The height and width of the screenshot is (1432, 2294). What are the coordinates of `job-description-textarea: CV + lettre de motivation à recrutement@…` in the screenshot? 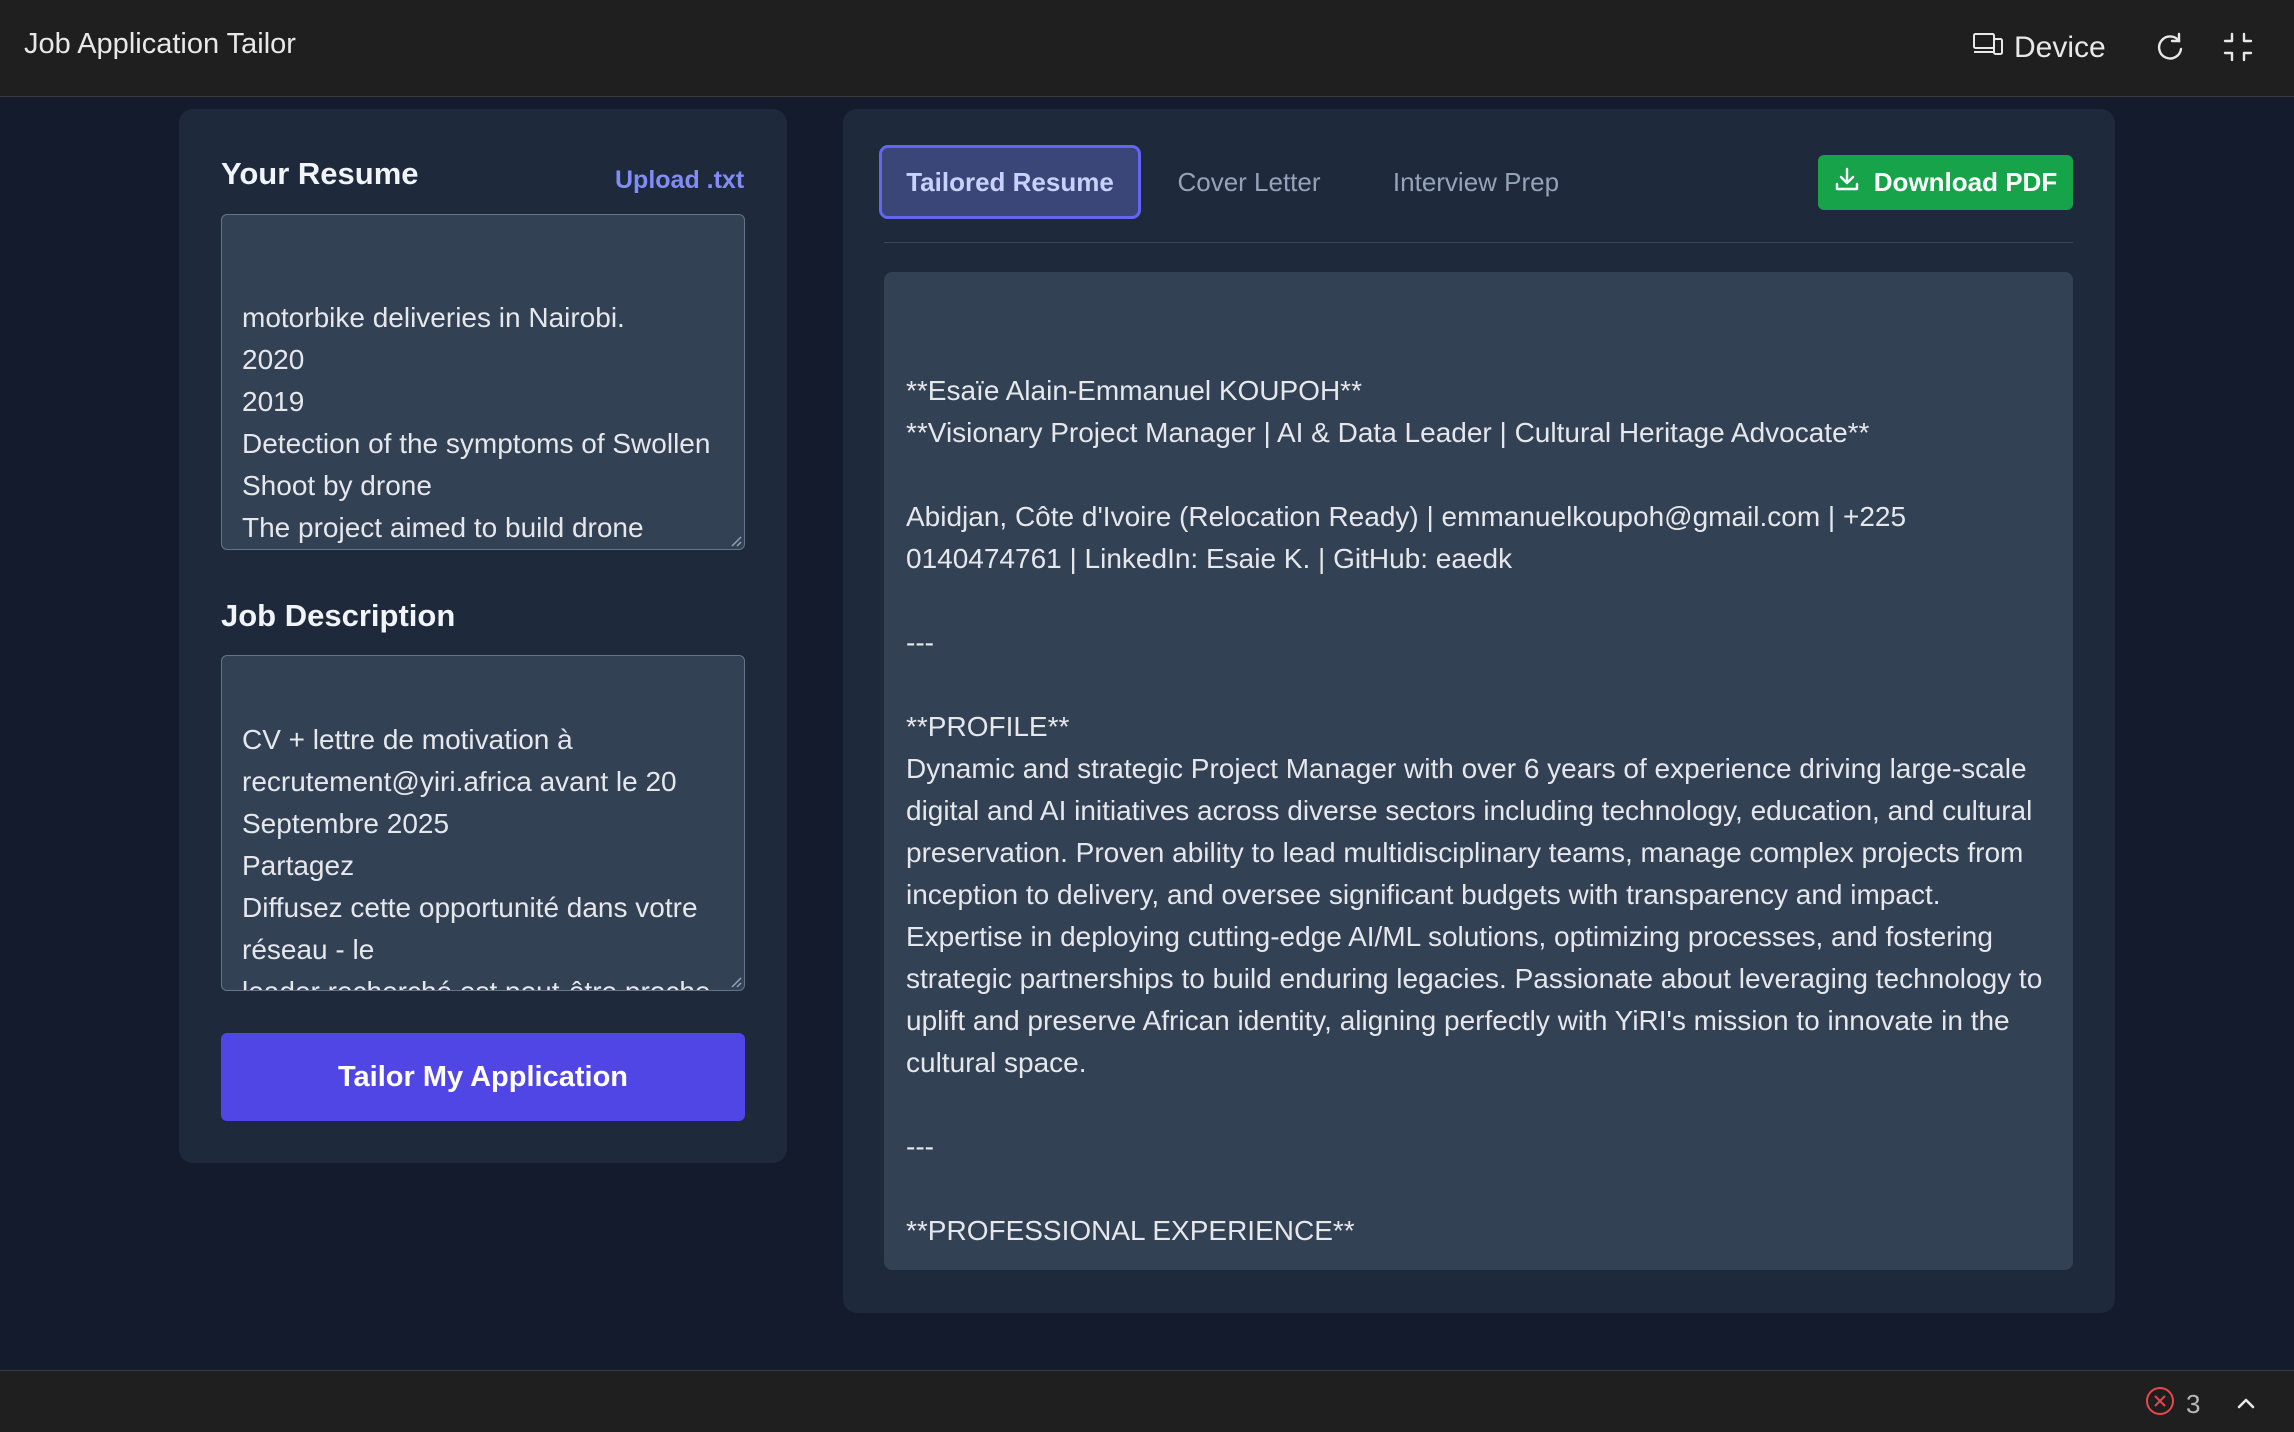 It's located at (483, 823).